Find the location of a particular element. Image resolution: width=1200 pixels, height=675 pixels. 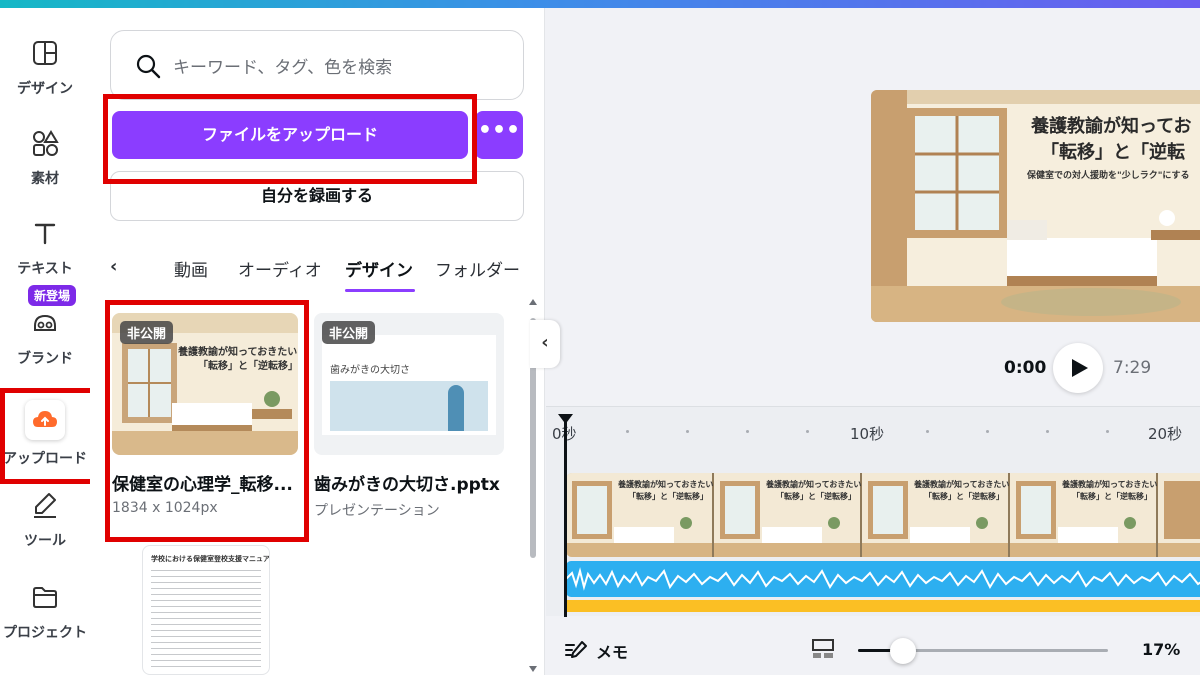

scroll-up-icon is located at coordinates (533, 302).